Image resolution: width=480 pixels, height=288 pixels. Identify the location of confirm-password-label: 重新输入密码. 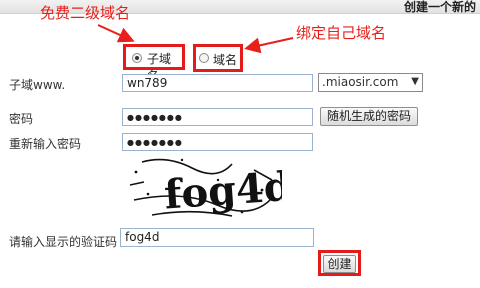
(45, 144).